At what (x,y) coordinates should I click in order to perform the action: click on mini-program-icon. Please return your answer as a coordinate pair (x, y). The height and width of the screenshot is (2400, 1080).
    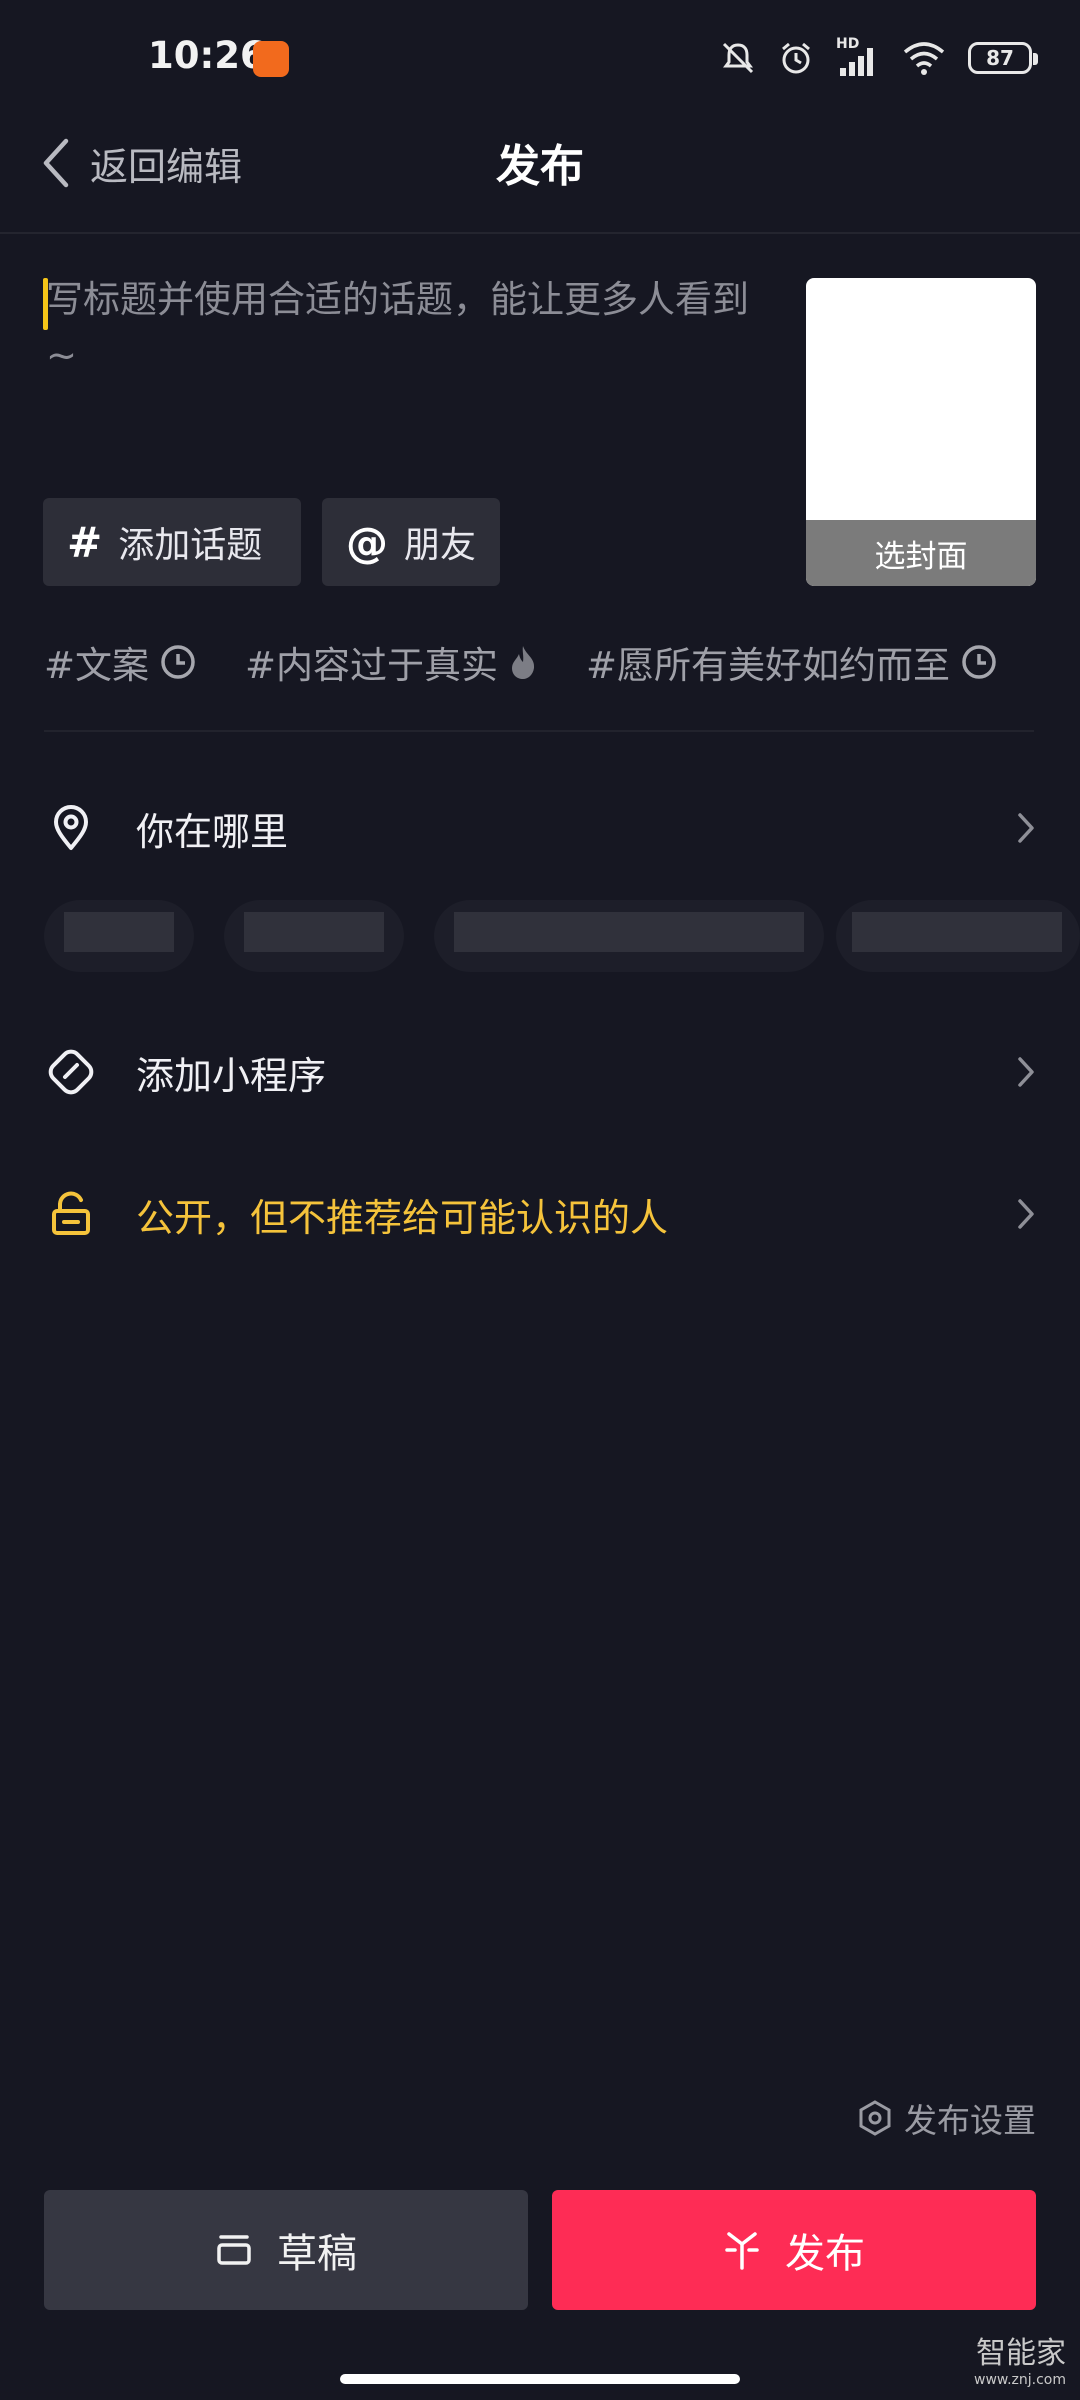
    Looking at the image, I should click on (71, 1072).